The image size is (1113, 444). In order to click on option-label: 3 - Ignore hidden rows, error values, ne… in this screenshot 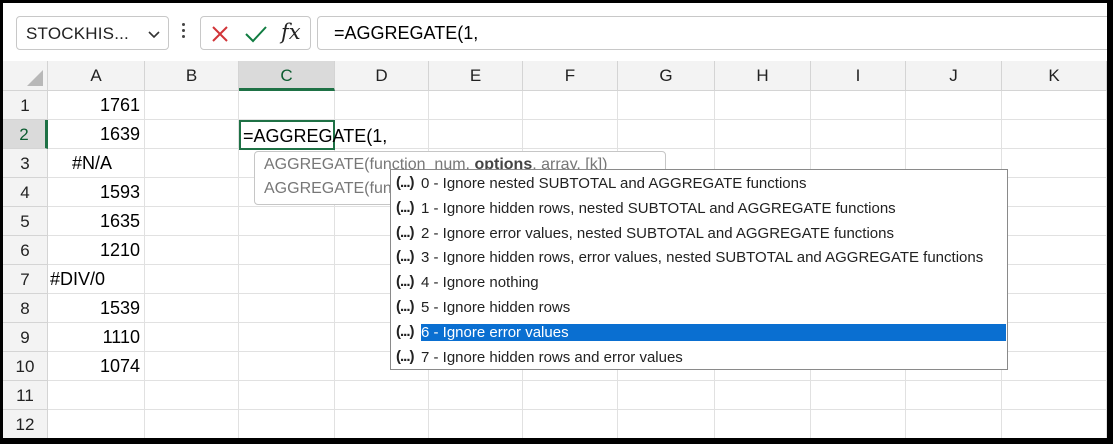, I will do `click(702, 258)`.